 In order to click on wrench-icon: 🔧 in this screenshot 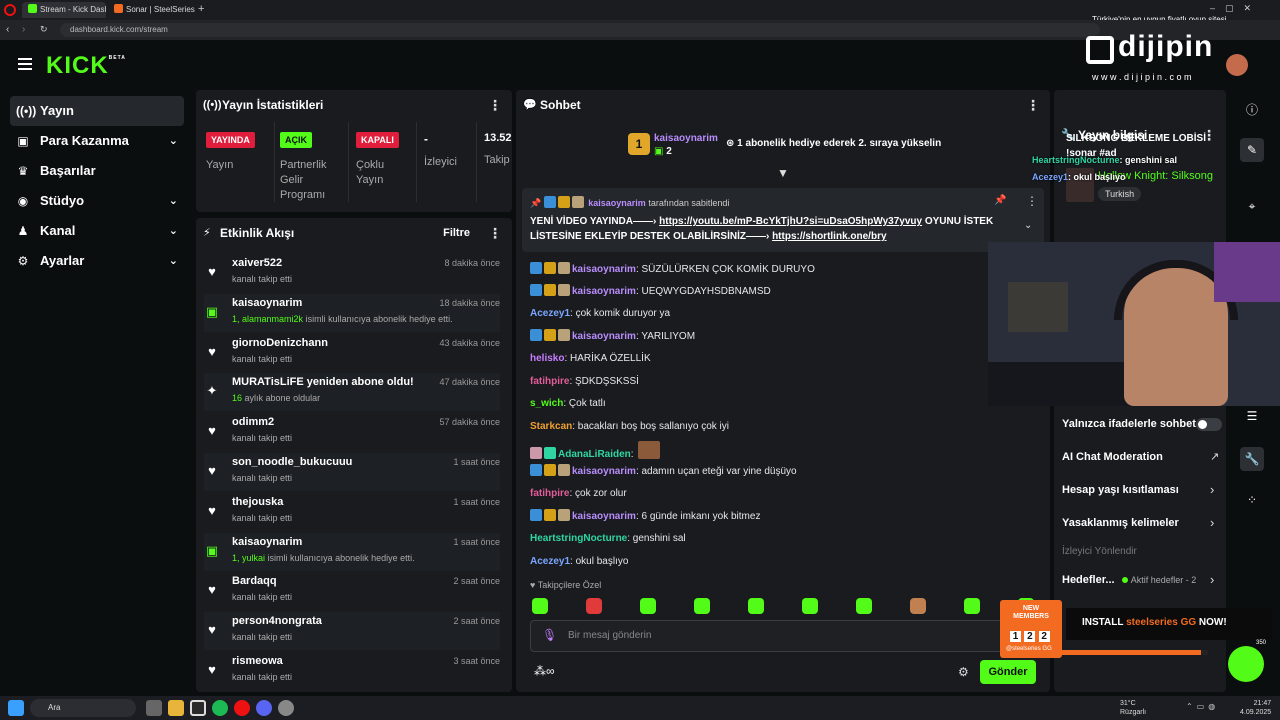, I will do `click(1252, 459)`.